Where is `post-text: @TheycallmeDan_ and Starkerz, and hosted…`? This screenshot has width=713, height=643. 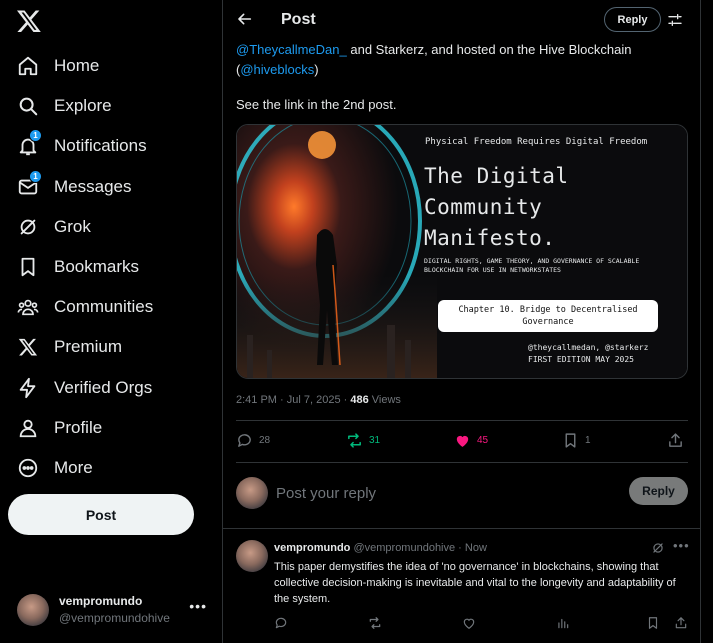
post-text: @TheycallmeDan_ and Starkerz, and hosted… is located at coordinates (463, 60).